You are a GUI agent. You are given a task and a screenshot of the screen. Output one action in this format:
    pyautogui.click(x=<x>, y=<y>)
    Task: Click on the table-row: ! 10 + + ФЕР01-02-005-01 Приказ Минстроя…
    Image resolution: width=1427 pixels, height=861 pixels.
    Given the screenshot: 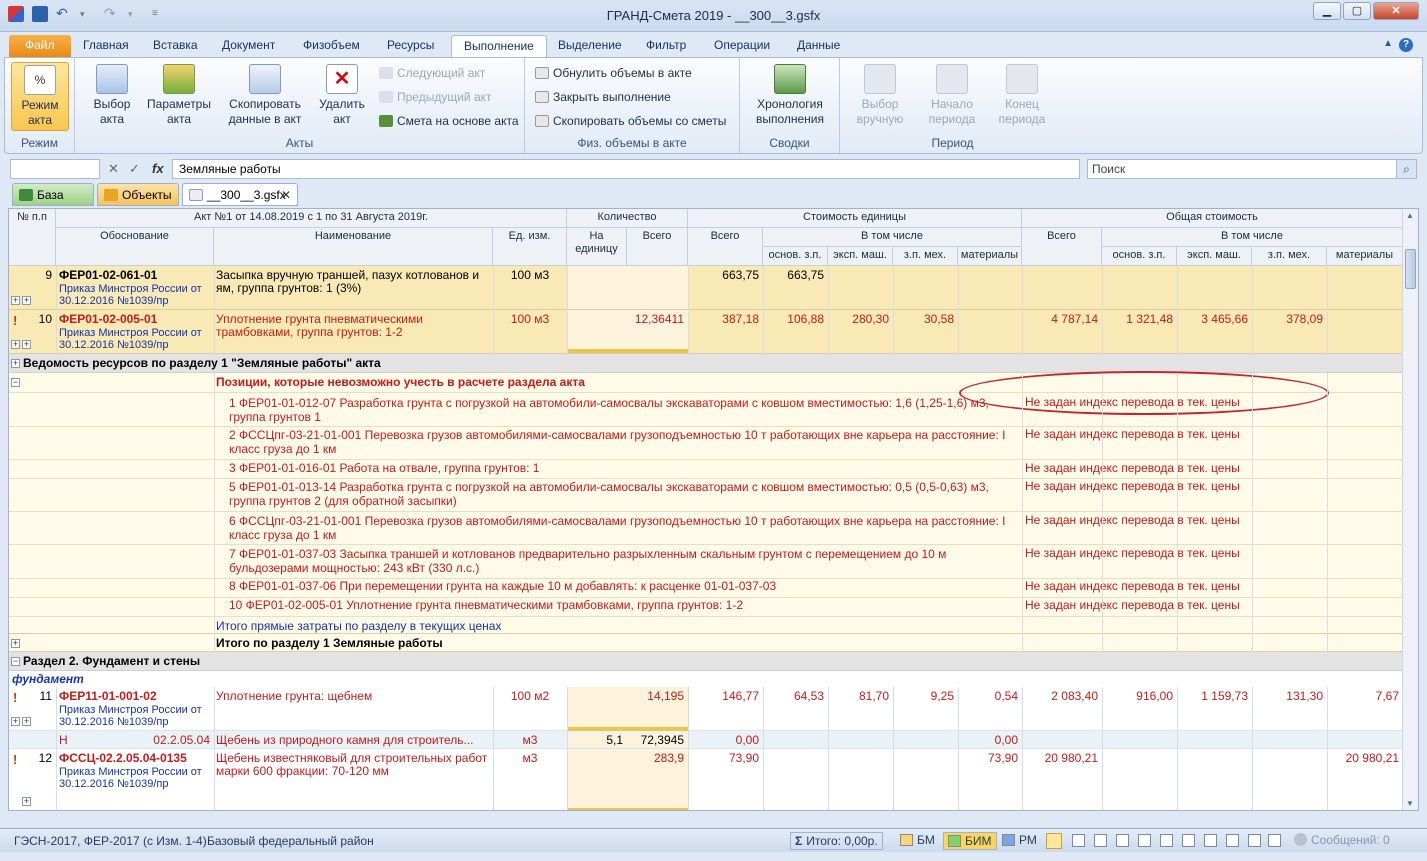 What is the action you would take?
    pyautogui.click(x=706, y=332)
    